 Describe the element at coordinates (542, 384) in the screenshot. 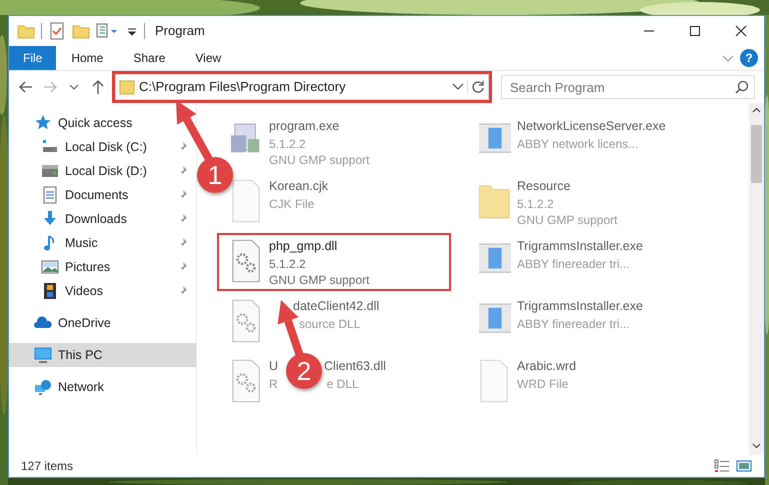

I see `file-detail: WRD File` at that location.